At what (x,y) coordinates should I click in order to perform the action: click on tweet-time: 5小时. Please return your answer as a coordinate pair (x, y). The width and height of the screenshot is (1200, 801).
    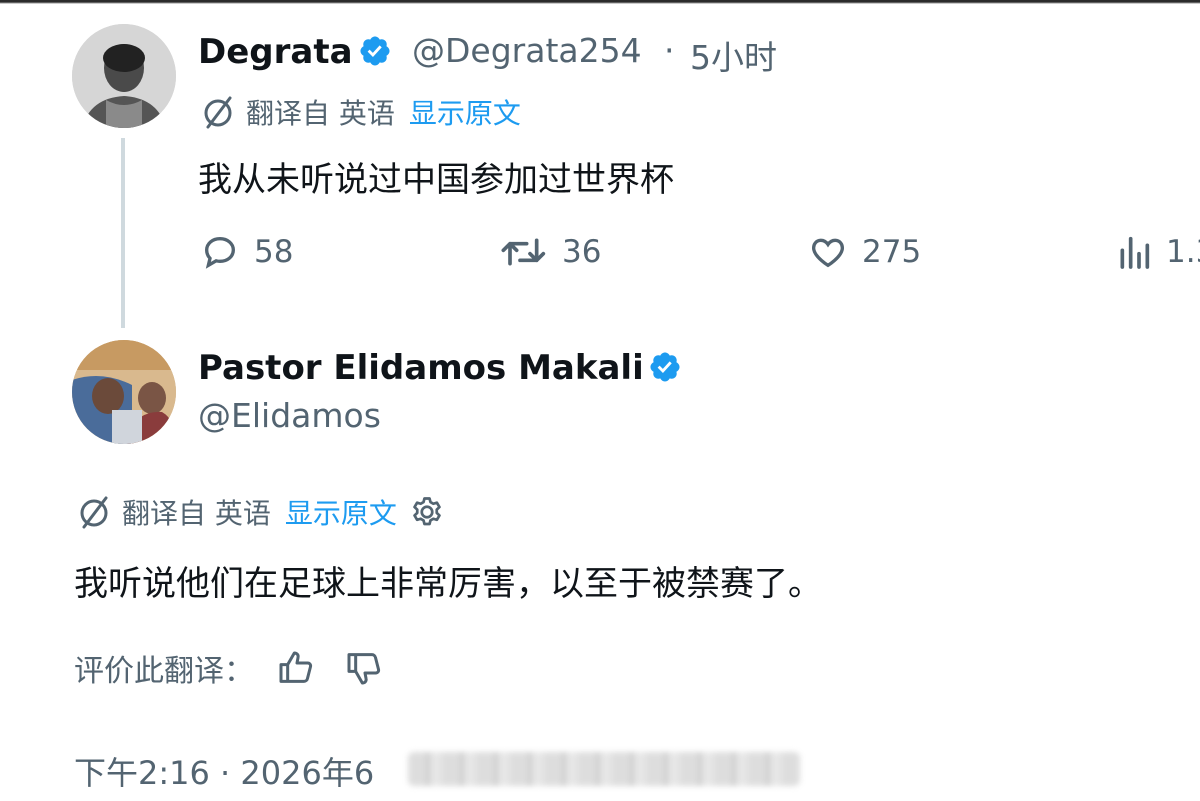
    Looking at the image, I should click on (733, 55).